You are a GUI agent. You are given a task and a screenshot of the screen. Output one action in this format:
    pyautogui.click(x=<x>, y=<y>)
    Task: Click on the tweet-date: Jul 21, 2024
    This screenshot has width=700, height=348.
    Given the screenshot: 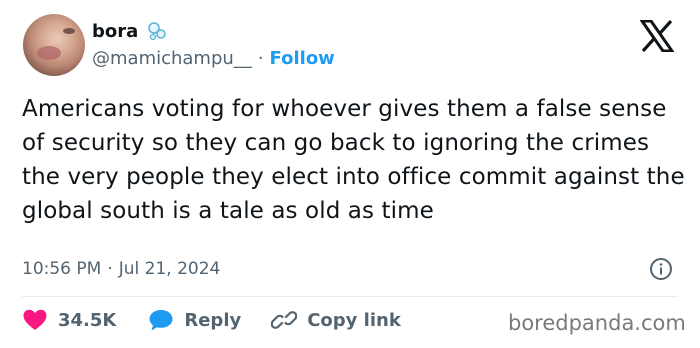 What is the action you would take?
    pyautogui.click(x=169, y=269)
    